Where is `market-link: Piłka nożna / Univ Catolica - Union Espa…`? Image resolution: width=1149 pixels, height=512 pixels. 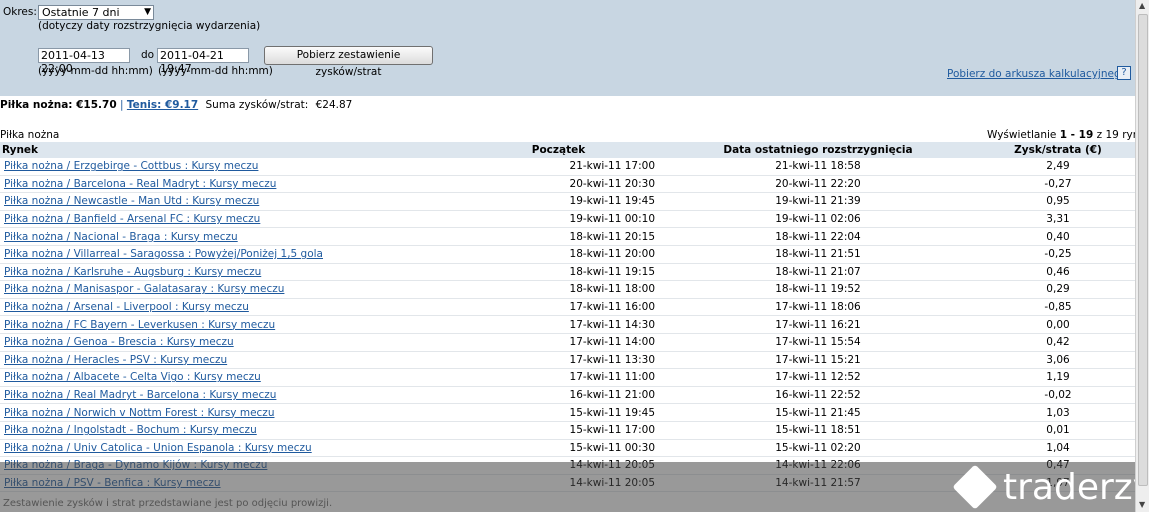 market-link: Piłka nożna / Univ Catolica - Union Espa… is located at coordinates (157, 448).